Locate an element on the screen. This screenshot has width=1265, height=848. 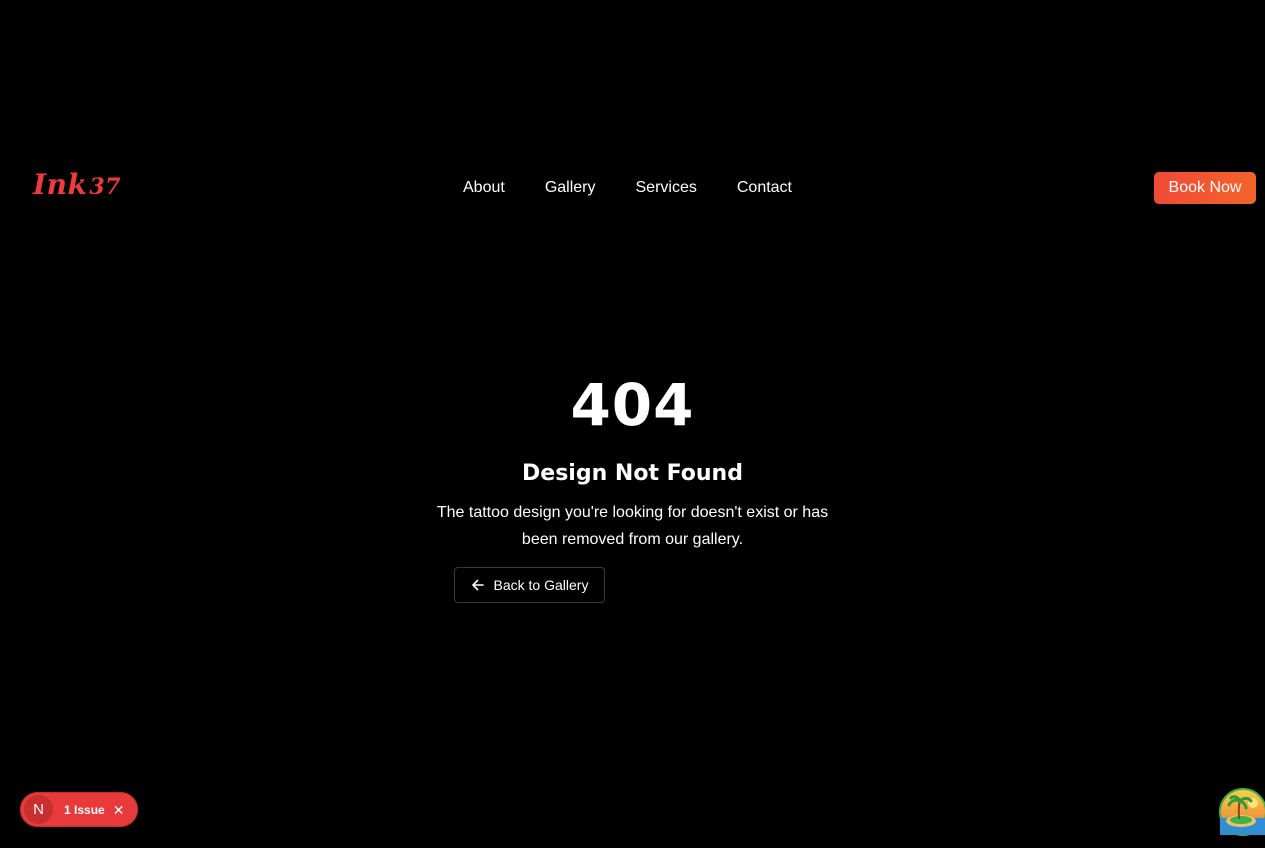
logo-text: Ink is located at coordinates (60, 184).